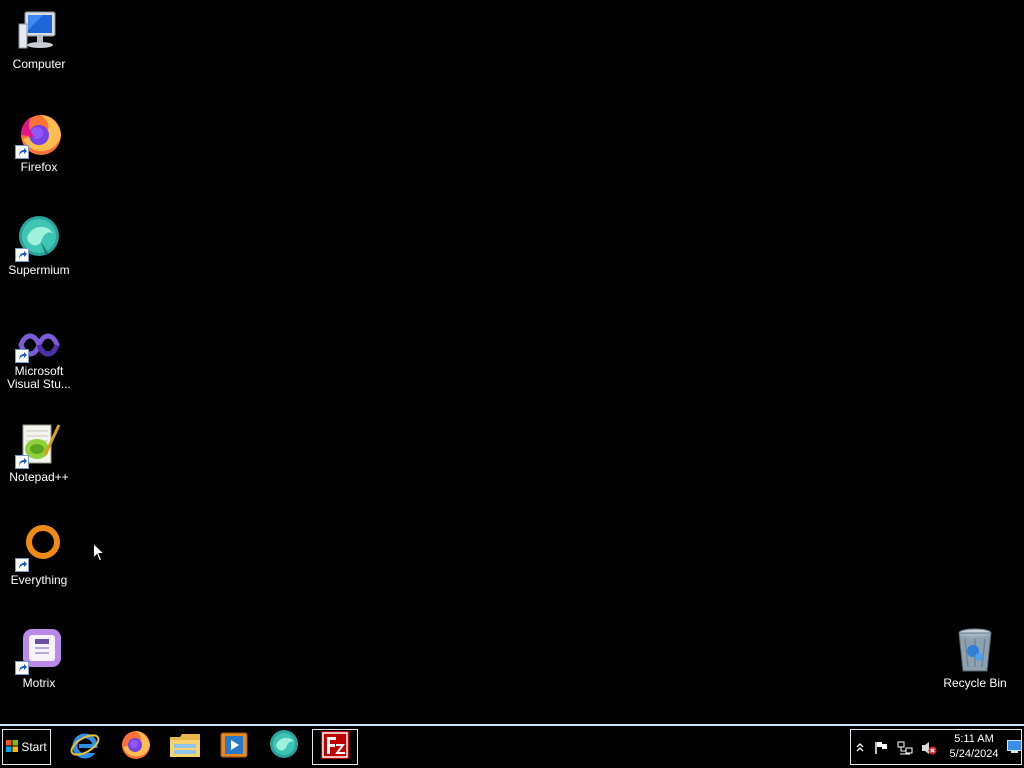 The height and width of the screenshot is (768, 1024). What do you see at coordinates (39, 548) in the screenshot?
I see `everything-icon` at bounding box center [39, 548].